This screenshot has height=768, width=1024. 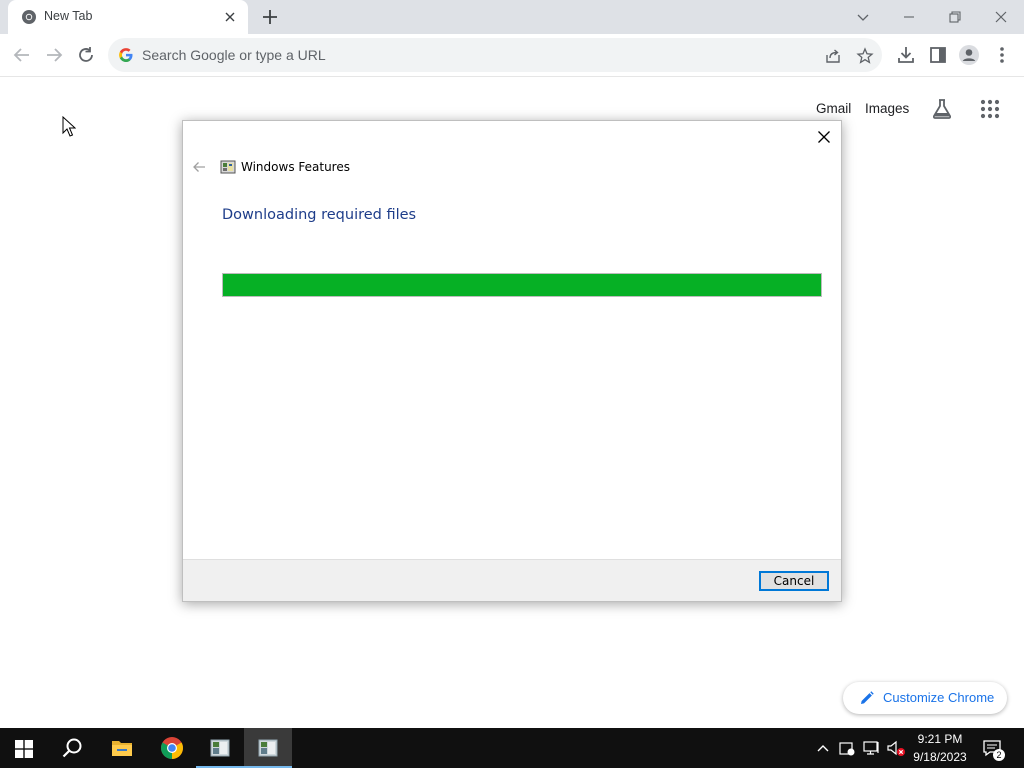 I want to click on windows-features-icon, so click(x=220, y=748).